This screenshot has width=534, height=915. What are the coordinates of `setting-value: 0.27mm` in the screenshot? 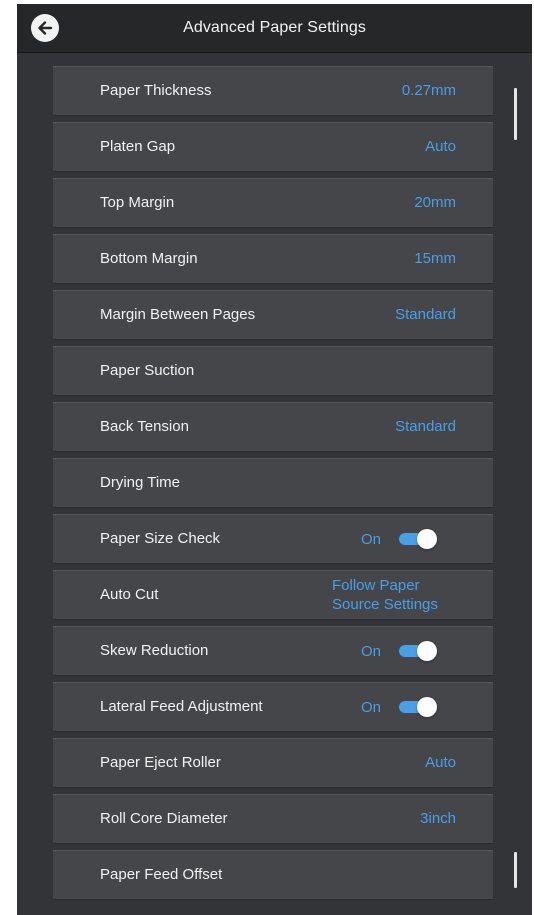 It's located at (428, 90).